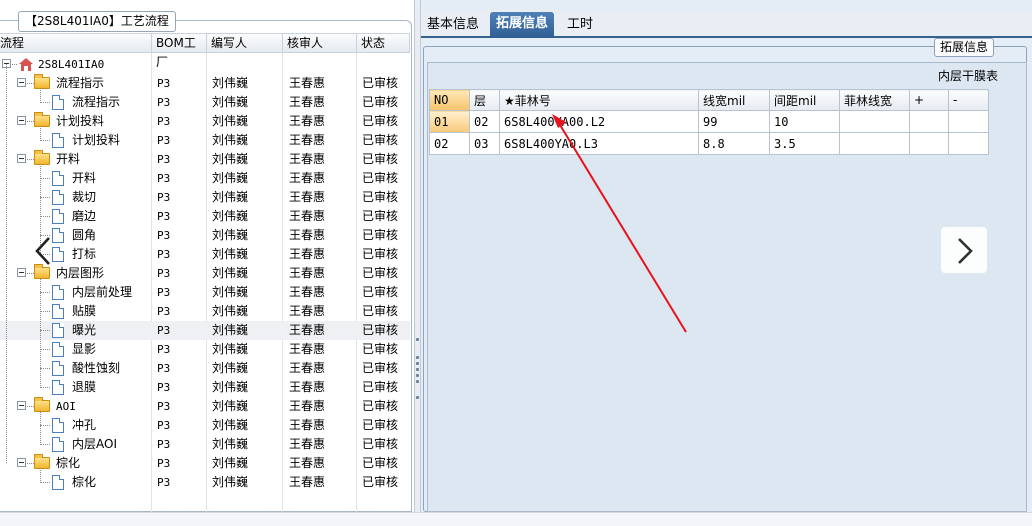 The height and width of the screenshot is (526, 1032). What do you see at coordinates (205, 387) in the screenshot?
I see `tree-row: 退膜 P3 刘伟巍 王春惠 已审核` at bounding box center [205, 387].